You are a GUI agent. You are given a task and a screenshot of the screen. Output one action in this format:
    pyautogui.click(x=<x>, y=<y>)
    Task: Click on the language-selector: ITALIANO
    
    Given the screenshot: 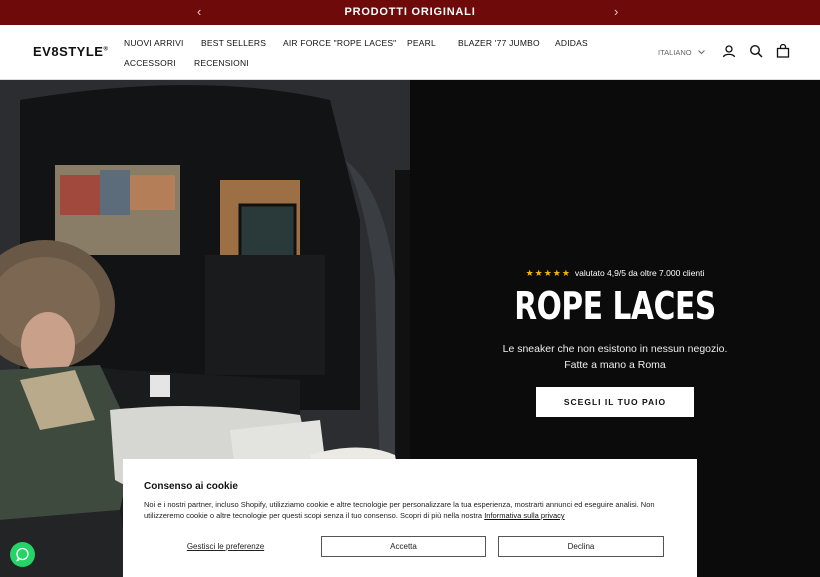 What is the action you would take?
    pyautogui.click(x=681, y=52)
    